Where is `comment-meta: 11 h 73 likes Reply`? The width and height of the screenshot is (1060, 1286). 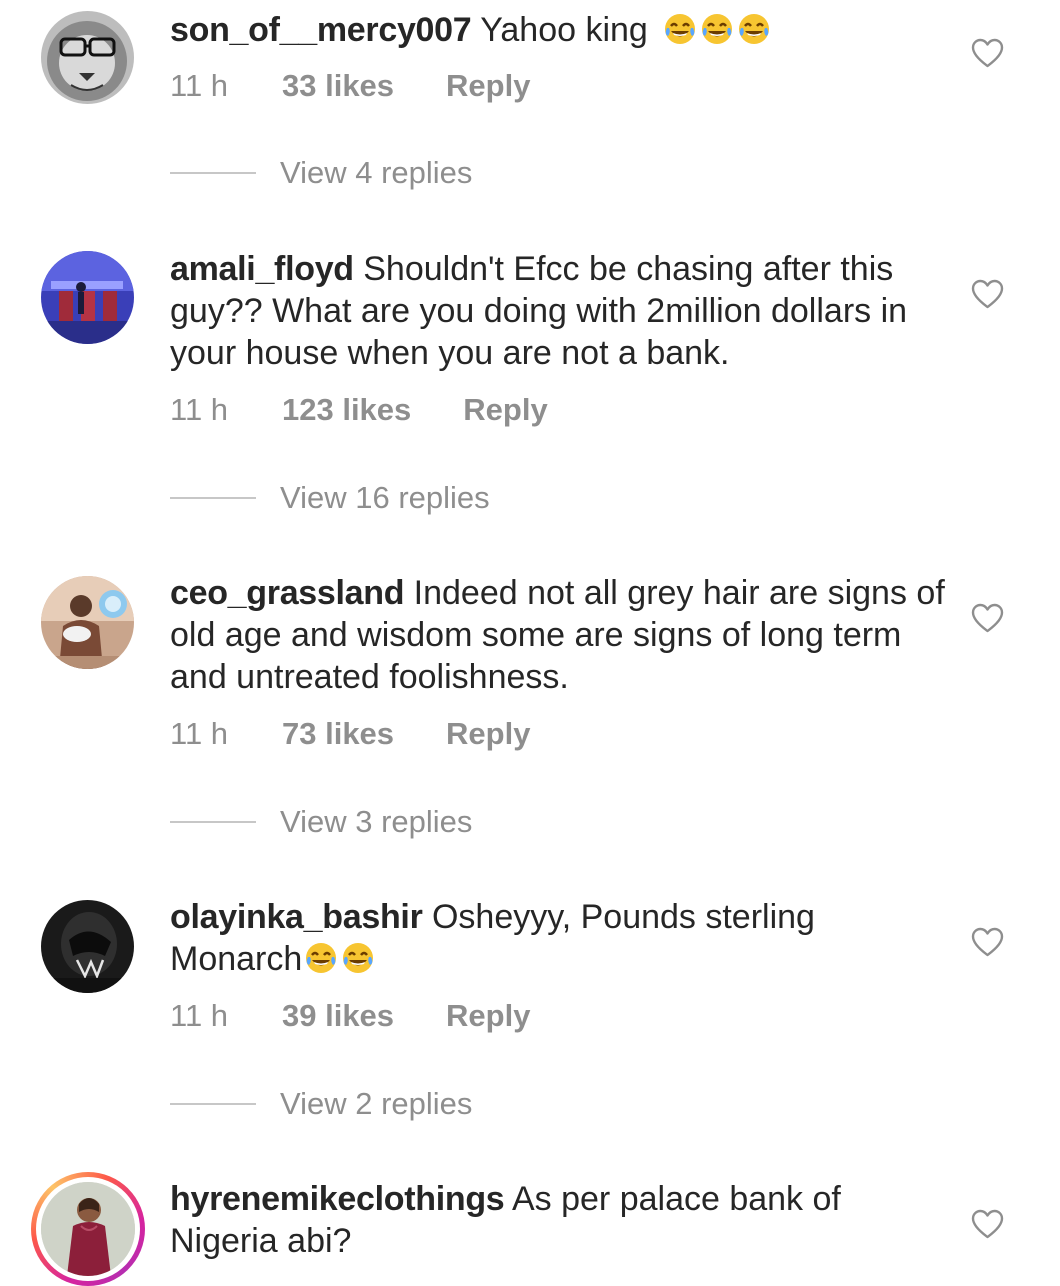 comment-meta: 11 h 73 likes Reply is located at coordinates (350, 734).